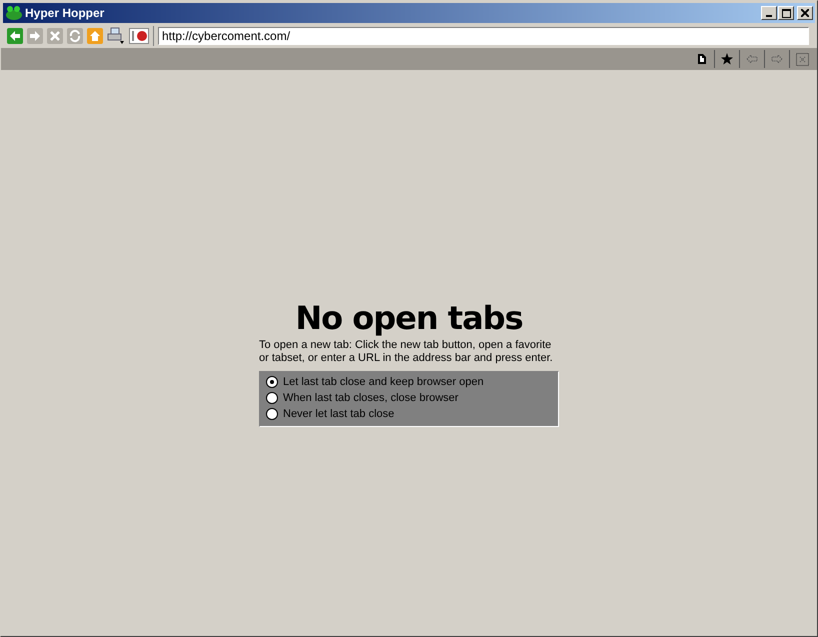 The height and width of the screenshot is (637, 818). Describe the element at coordinates (412, 398) in the screenshot. I see `close-option: When last tab closes, close browser` at that location.